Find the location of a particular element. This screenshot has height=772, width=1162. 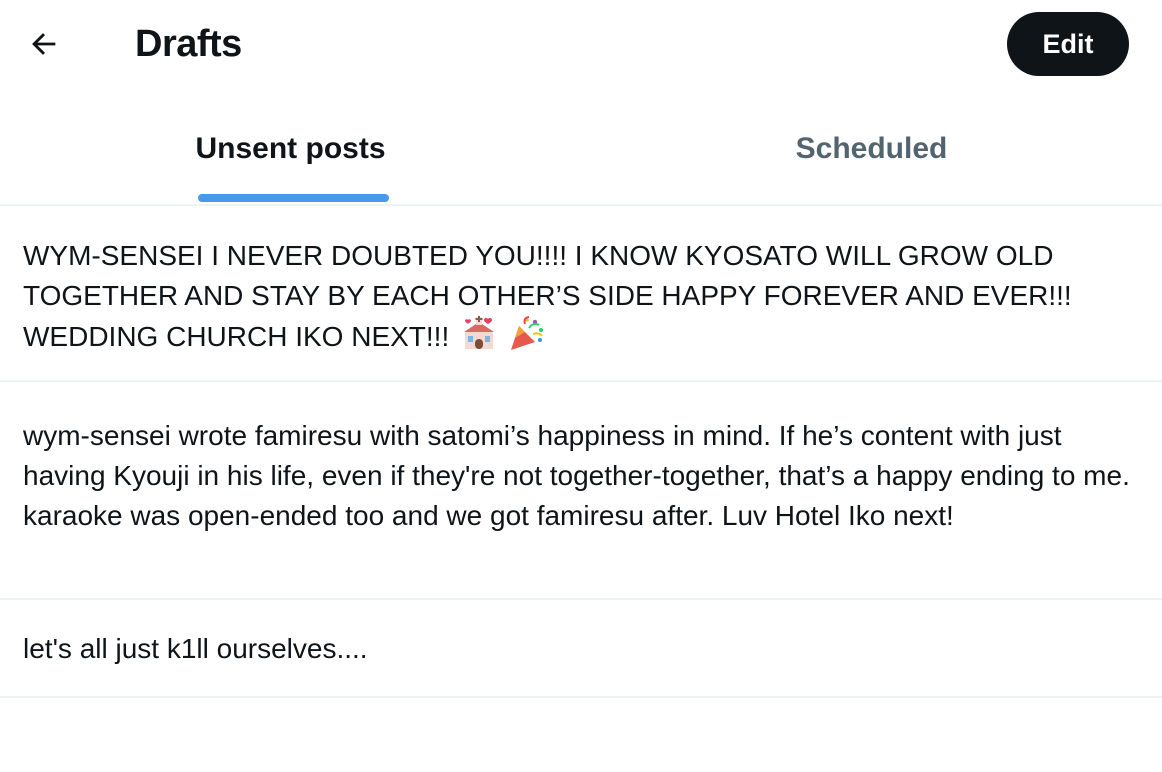

arrow-left-icon is located at coordinates (44, 44).